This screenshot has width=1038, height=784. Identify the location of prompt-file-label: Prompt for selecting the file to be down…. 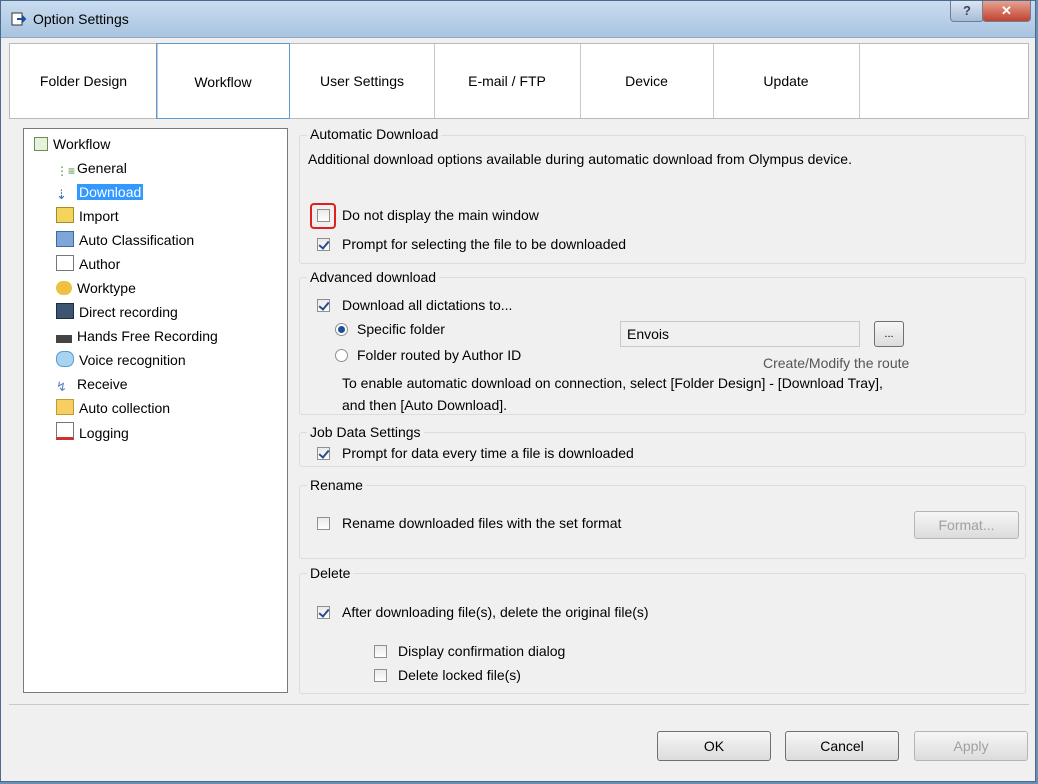
(484, 244).